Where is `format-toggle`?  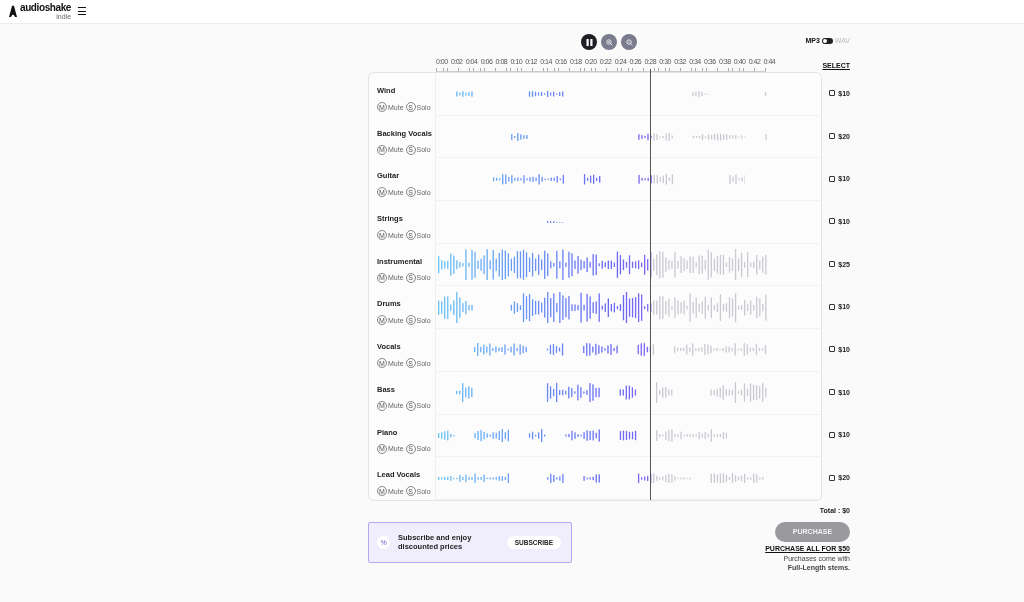 format-toggle is located at coordinates (827, 40).